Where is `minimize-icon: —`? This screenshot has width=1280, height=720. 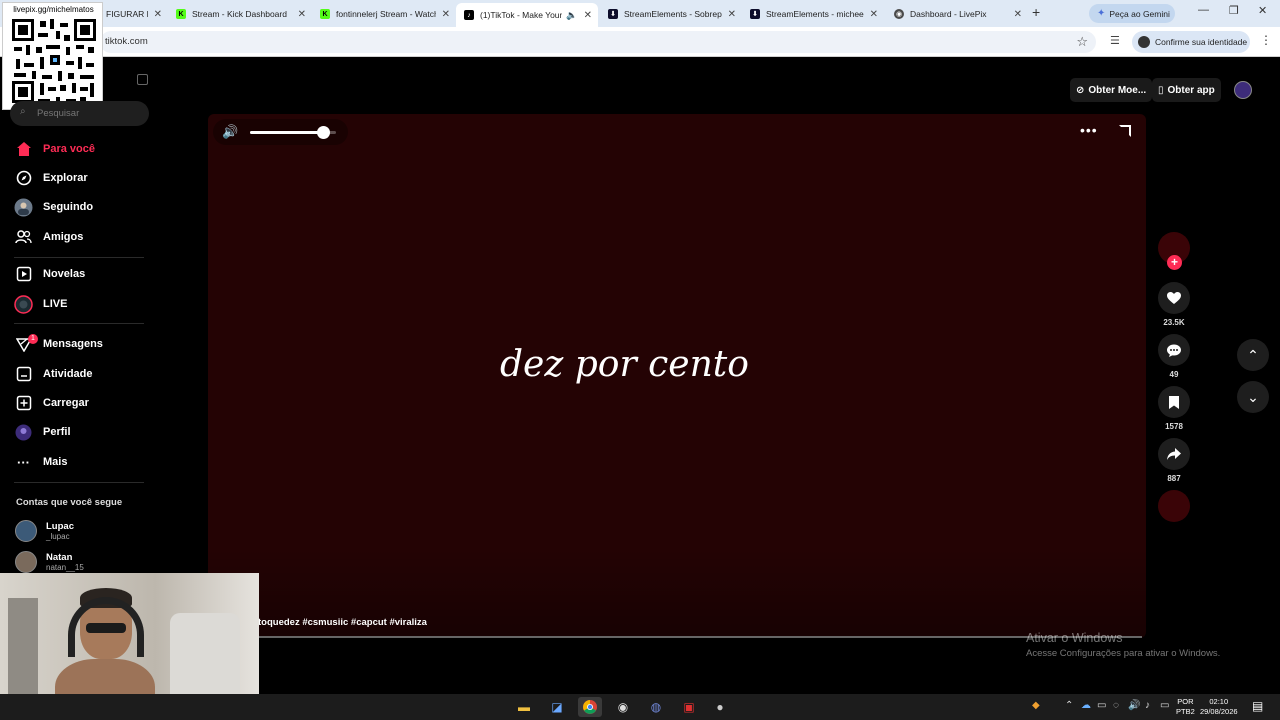 minimize-icon: — is located at coordinates (1203, 10).